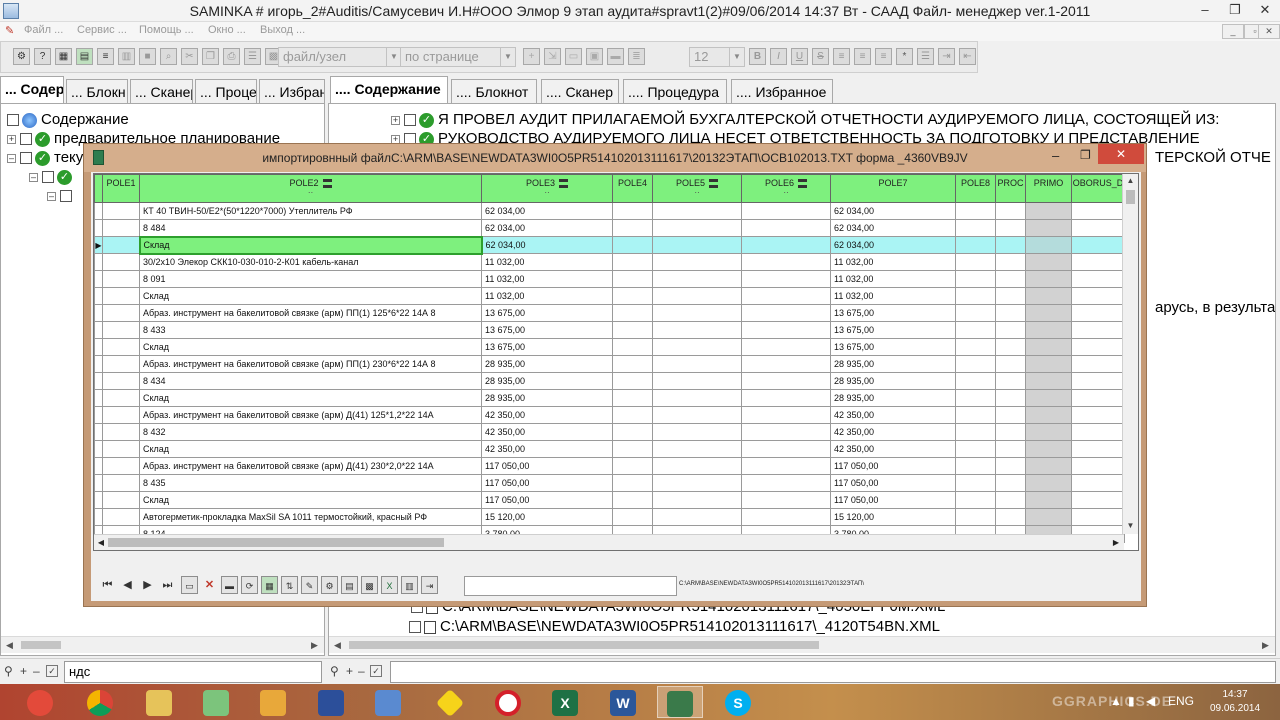 This screenshot has height=720, width=1280. Describe the element at coordinates (66, 196) in the screenshot. I see `tree-item-grandchild-checkbox` at that location.